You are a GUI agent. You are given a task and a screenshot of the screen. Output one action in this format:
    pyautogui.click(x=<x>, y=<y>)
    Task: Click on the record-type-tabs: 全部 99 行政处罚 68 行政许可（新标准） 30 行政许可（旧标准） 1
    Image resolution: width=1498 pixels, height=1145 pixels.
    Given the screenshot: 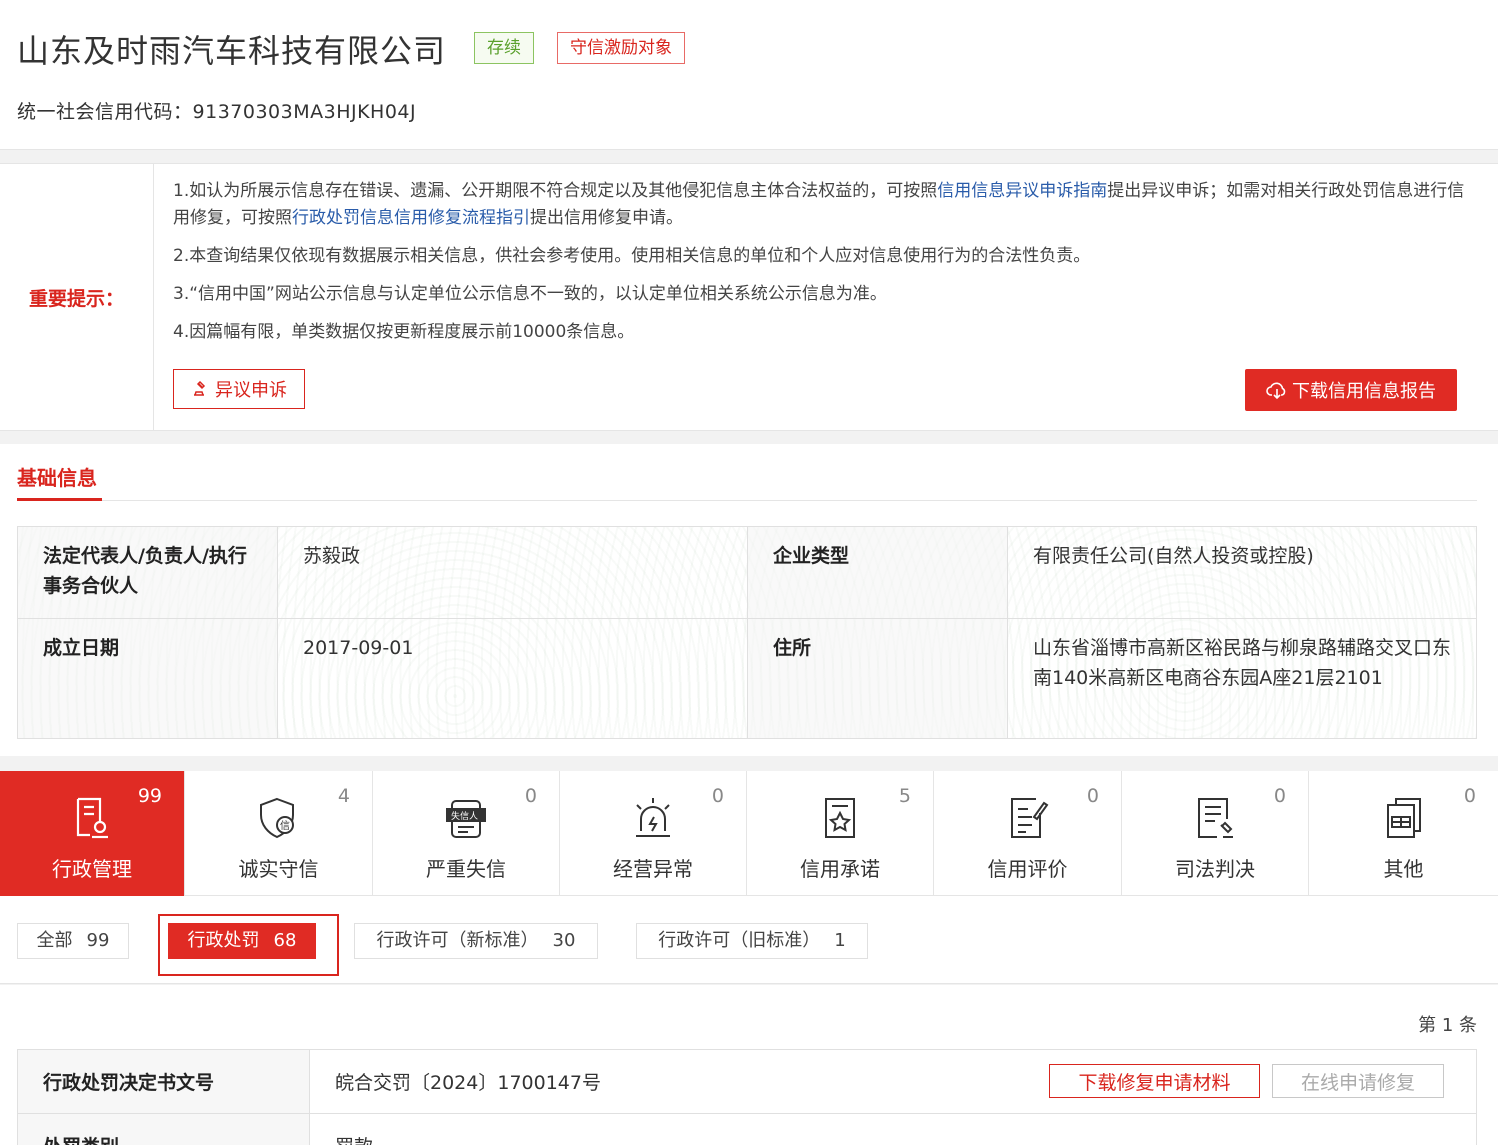 What is the action you would take?
    pyautogui.click(x=749, y=940)
    